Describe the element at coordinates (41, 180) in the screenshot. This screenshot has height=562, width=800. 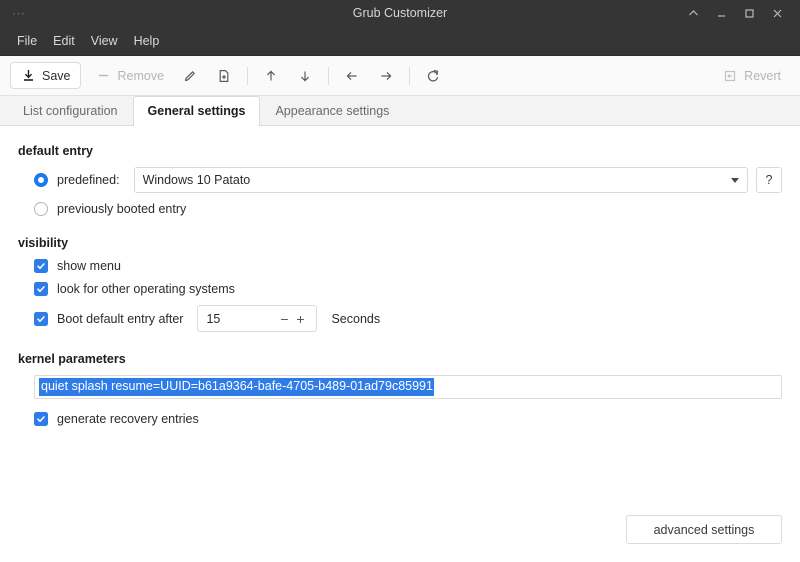
I see `radio-predefined` at that location.